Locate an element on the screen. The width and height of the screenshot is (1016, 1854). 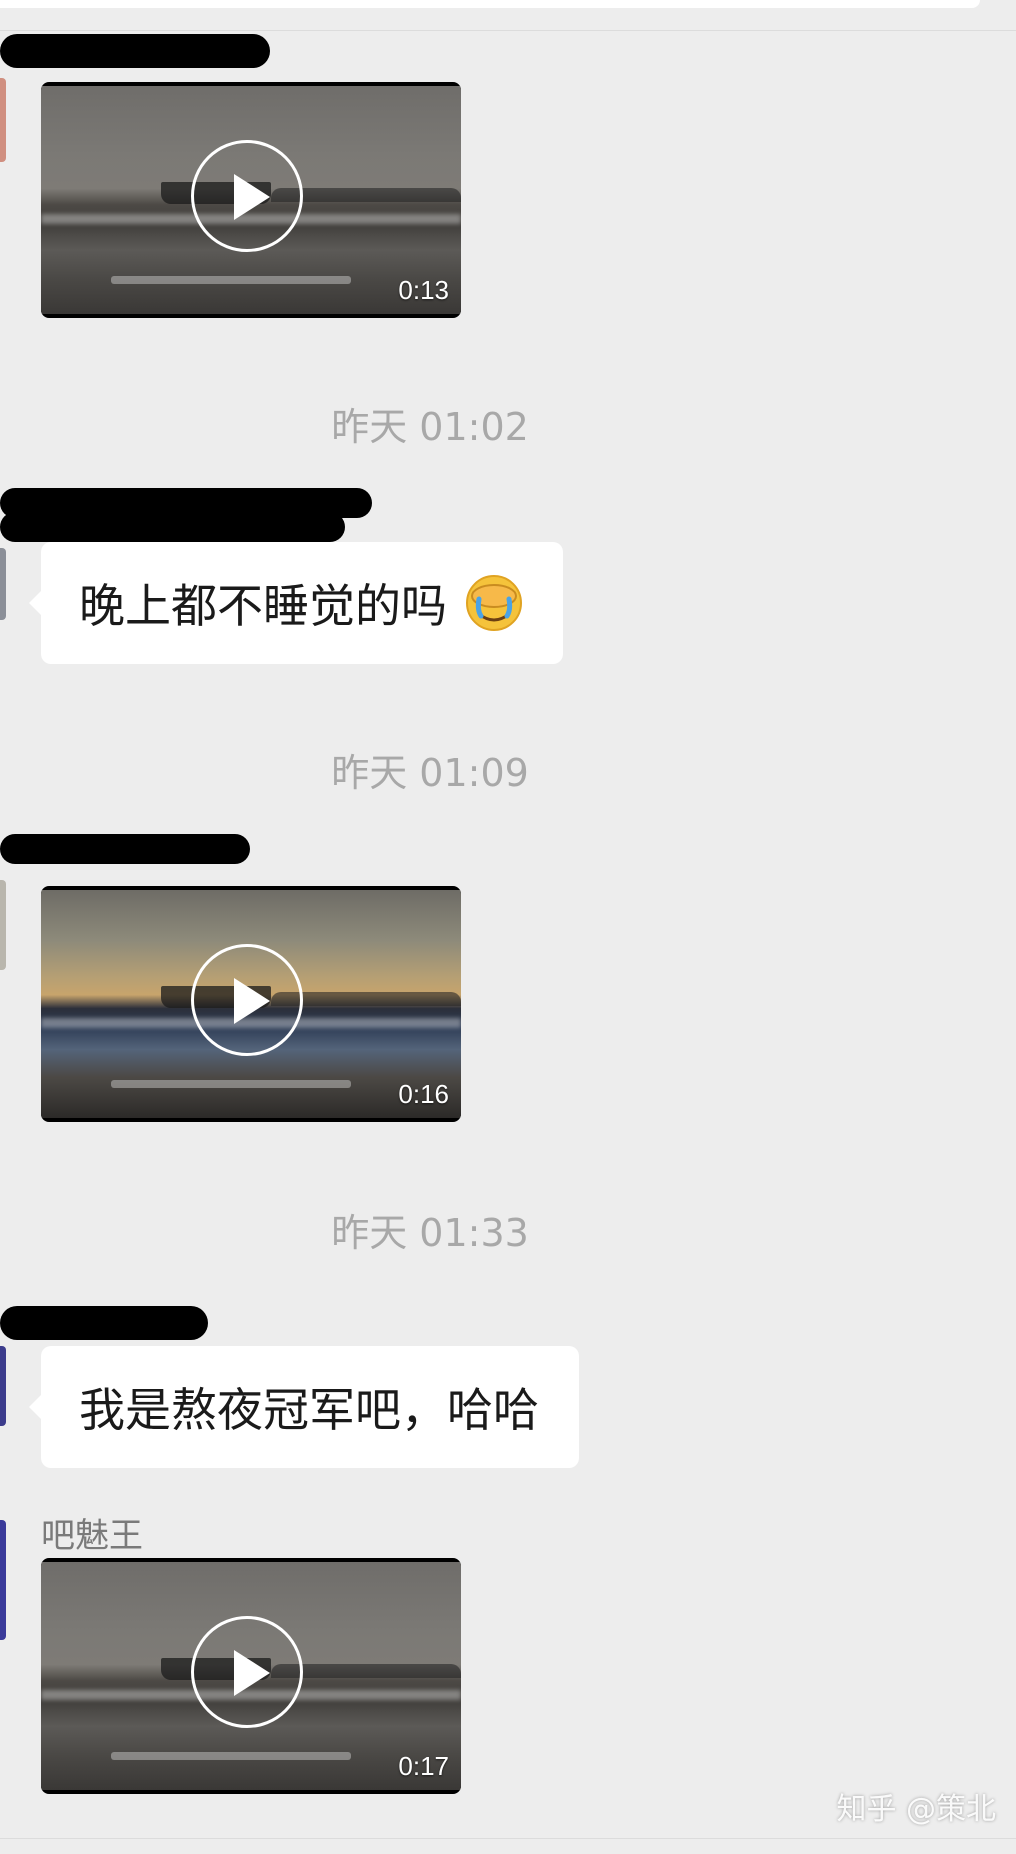
sender-name: 吧魅王 is located at coordinates (92, 1536).